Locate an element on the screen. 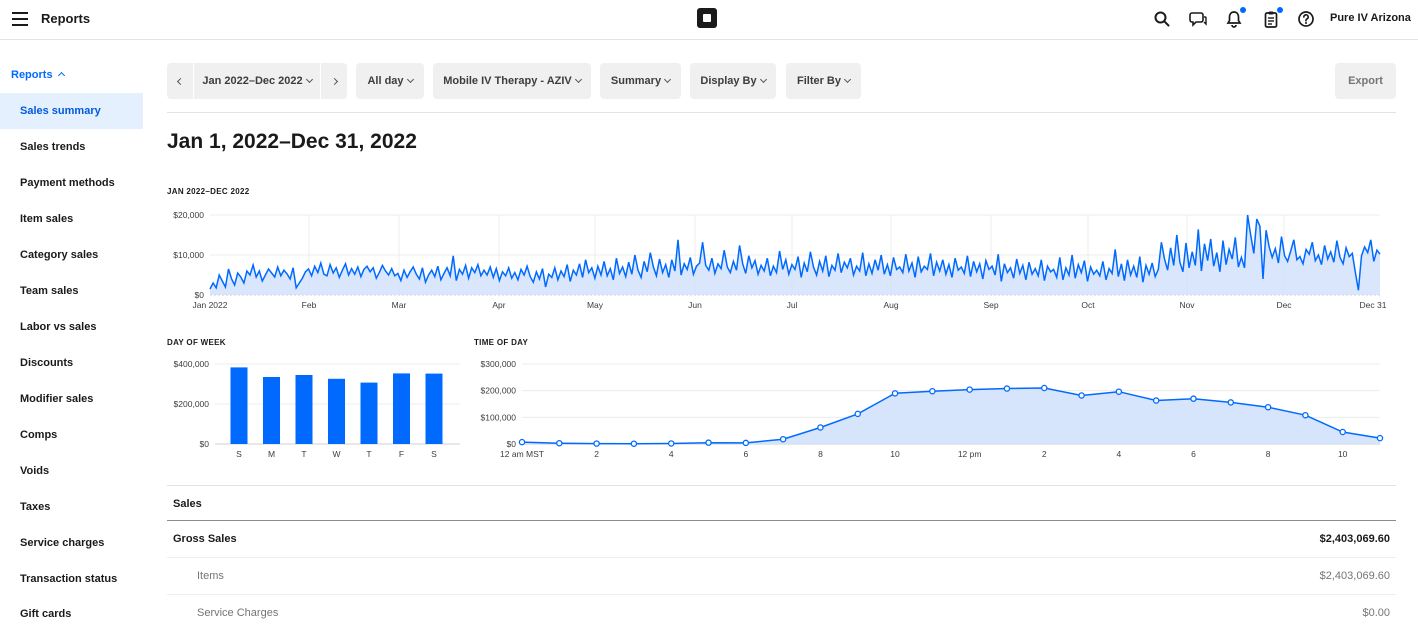 This screenshot has height=630, width=1418. x-tick-label: Dec 31 is located at coordinates (1373, 305).